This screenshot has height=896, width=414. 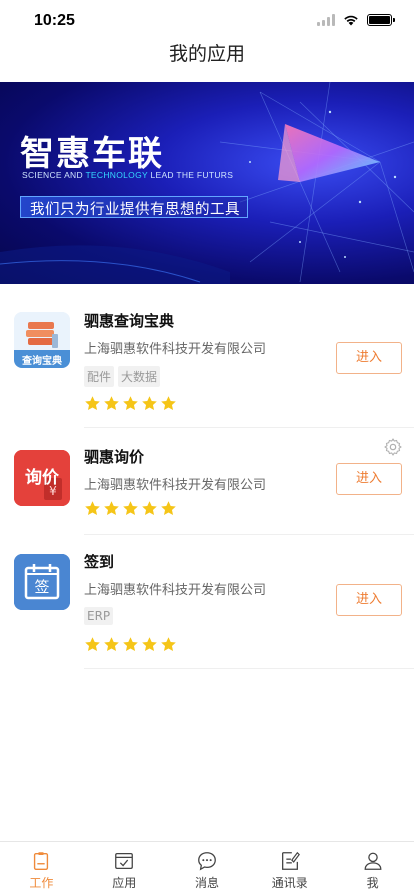 I want to click on status-bar: 10:25, so click(x=207, y=22).